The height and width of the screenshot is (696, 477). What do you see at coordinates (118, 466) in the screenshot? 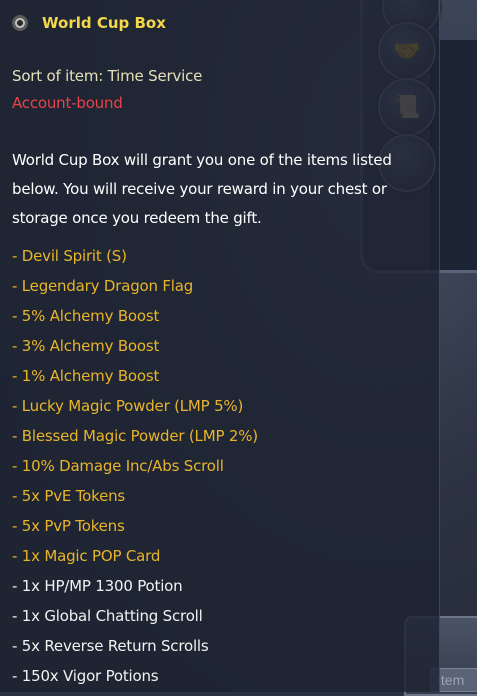
I see `reward-item: - 10% Damage Inc/Abs Scroll` at bounding box center [118, 466].